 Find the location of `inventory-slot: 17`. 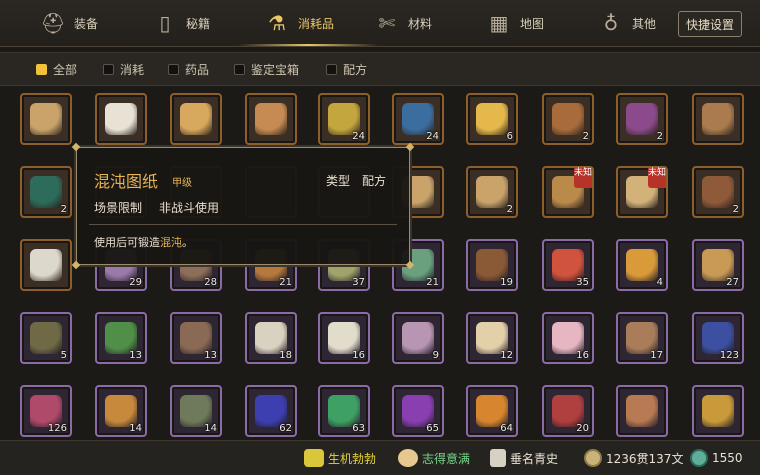

inventory-slot: 17 is located at coordinates (642, 338).